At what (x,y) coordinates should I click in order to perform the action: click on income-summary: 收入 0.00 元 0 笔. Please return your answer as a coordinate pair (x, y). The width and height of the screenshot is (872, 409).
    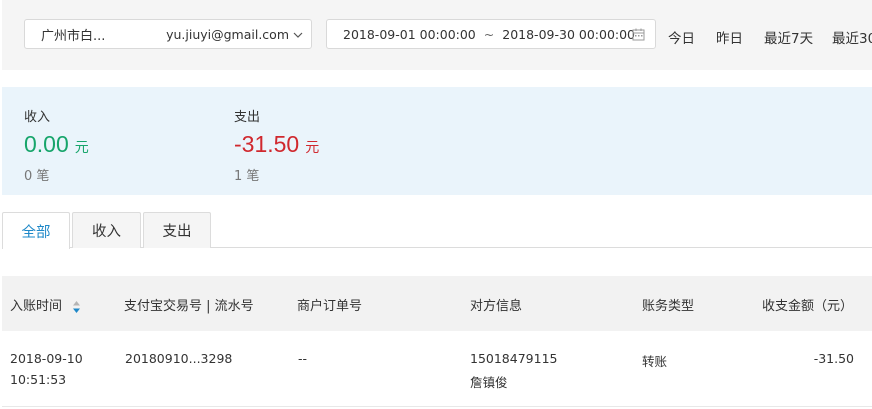
    Looking at the image, I should click on (56, 145).